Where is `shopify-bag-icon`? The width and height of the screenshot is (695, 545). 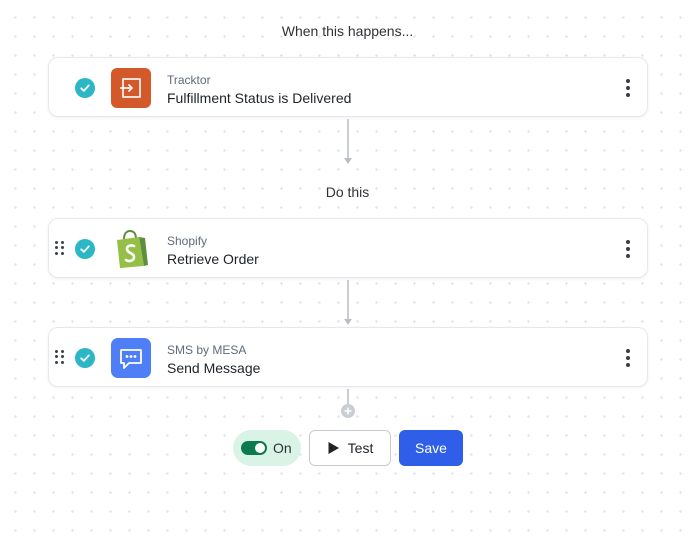 shopify-bag-icon is located at coordinates (131, 249).